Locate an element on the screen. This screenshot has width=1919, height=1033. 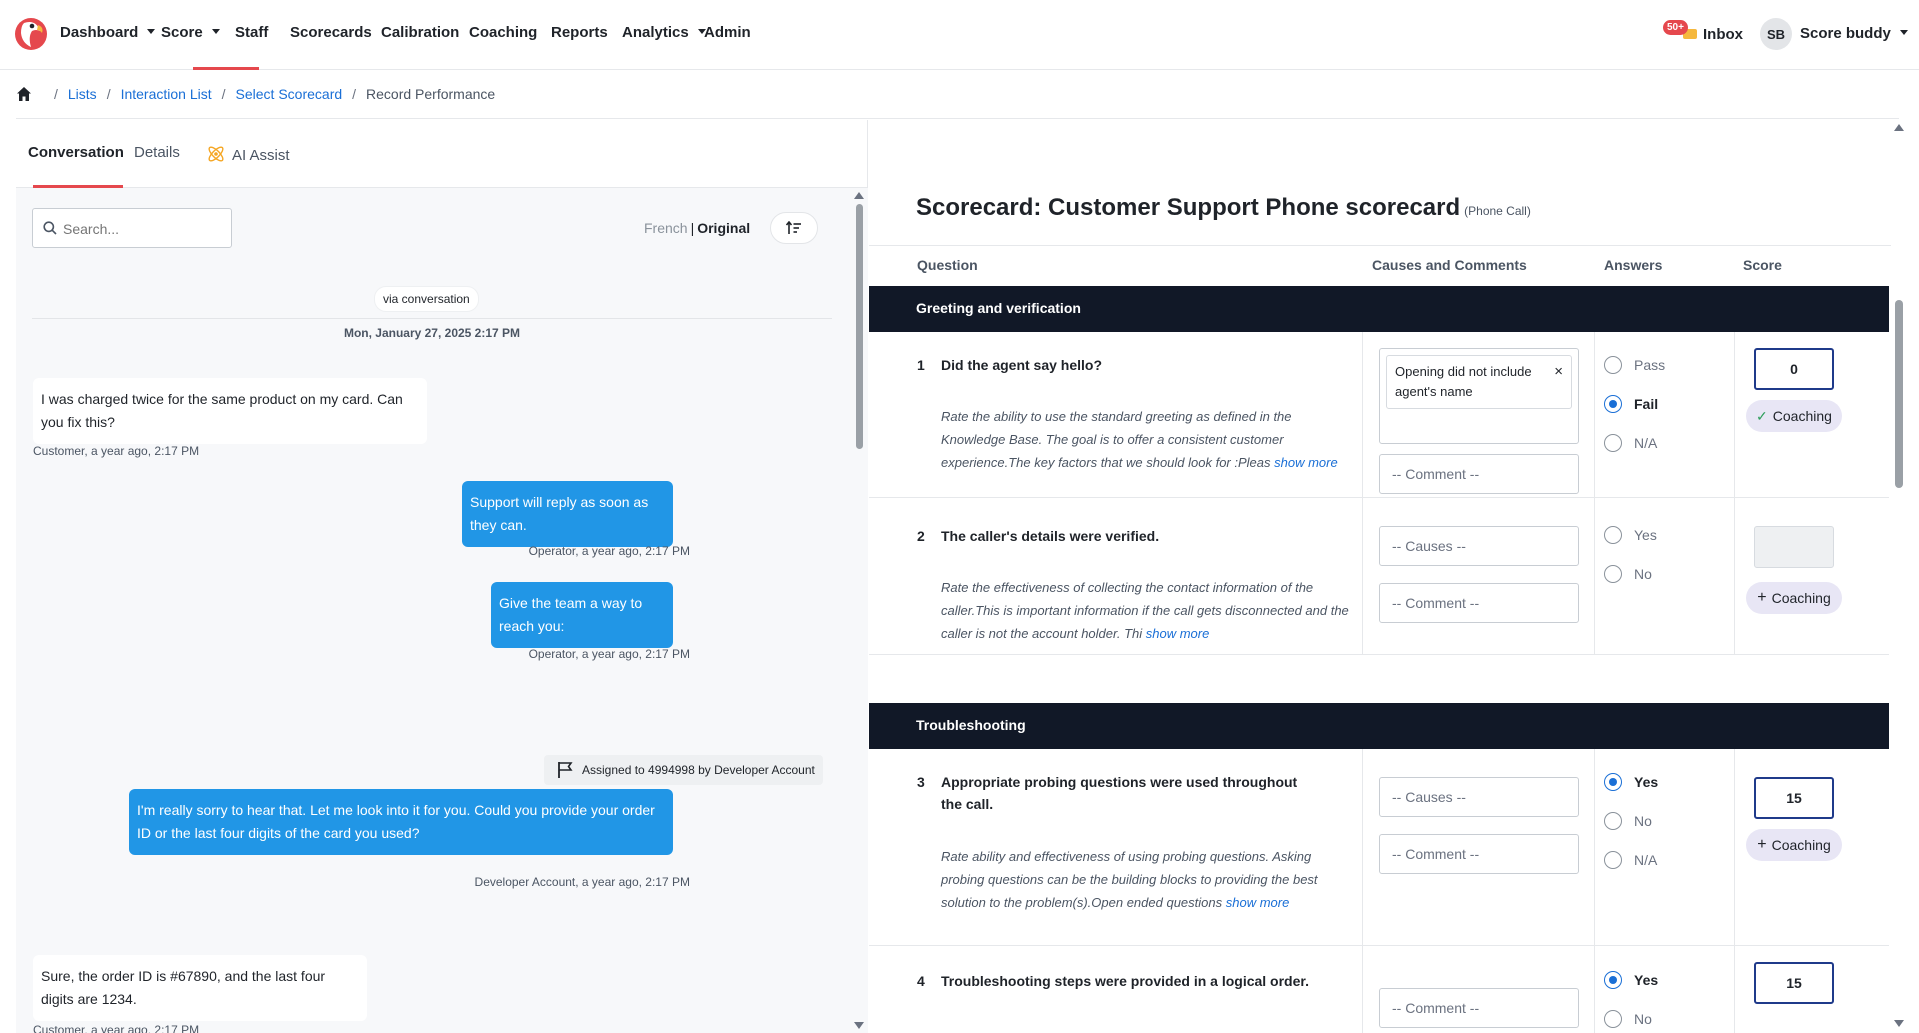
score-field: 0 is located at coordinates (1794, 369).